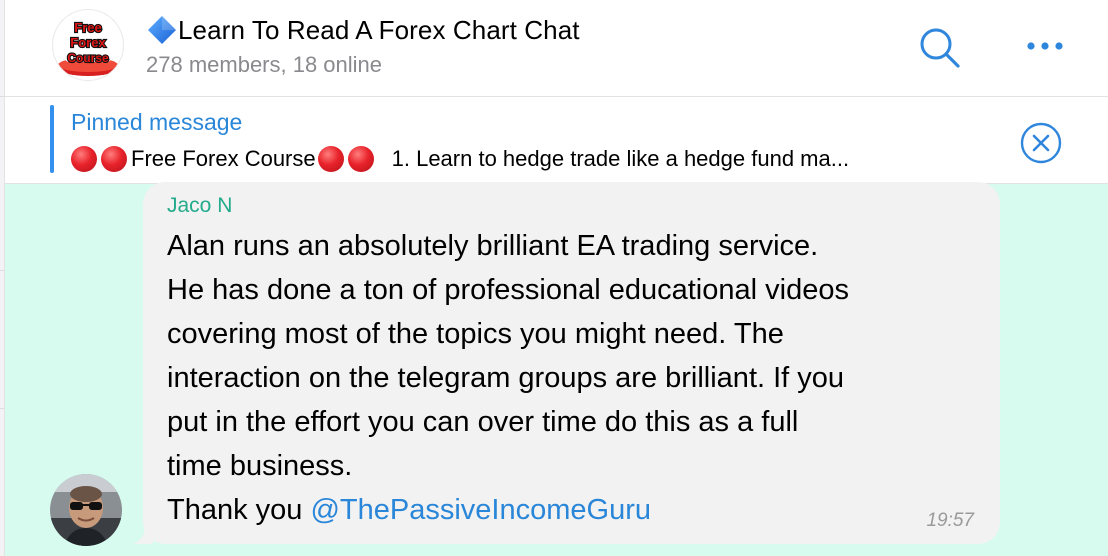 The image size is (1108, 556). What do you see at coordinates (199, 206) in the screenshot?
I see `sender-name: Jaco N` at bounding box center [199, 206].